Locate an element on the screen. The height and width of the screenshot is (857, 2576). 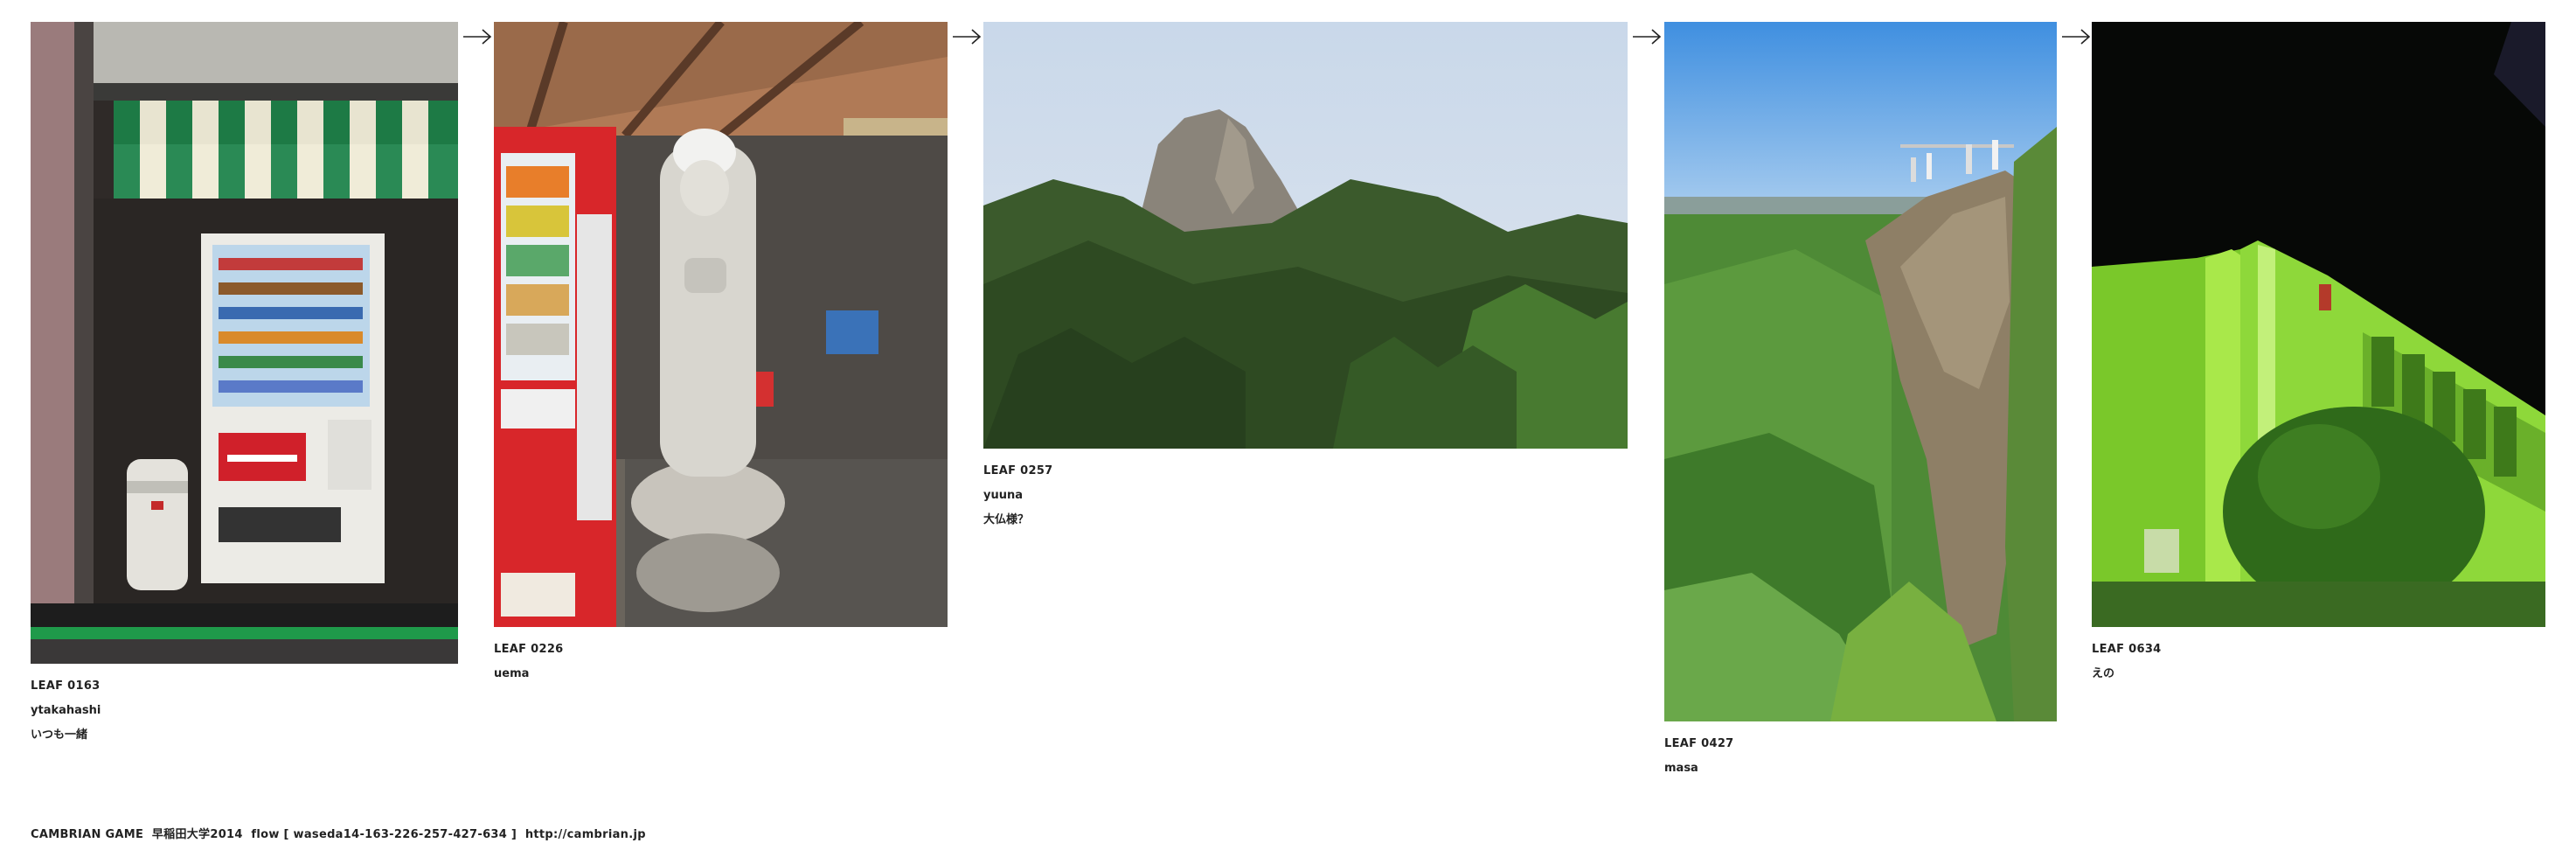
leaf-card-0226: LEAF 0226 uema is located at coordinates (721, 354).